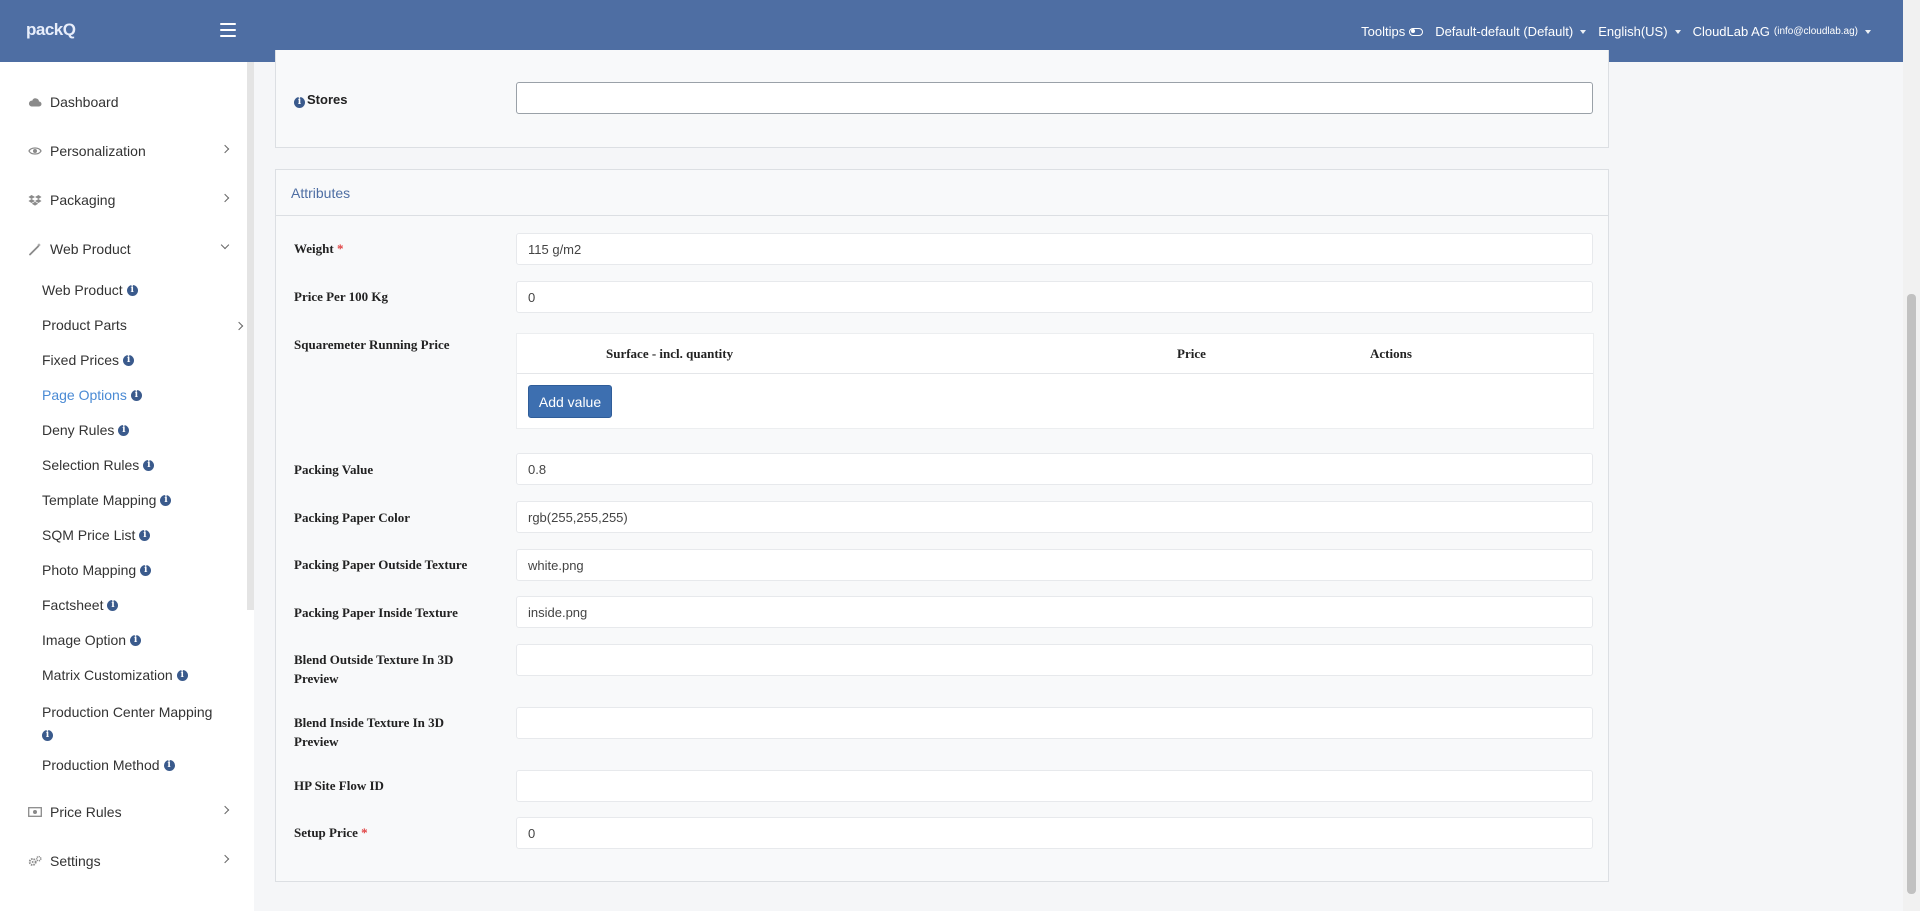 This screenshot has width=1920, height=911. What do you see at coordinates (369, 732) in the screenshot?
I see `blend-inside-label: Blend Inside Texture In 3D Preview` at bounding box center [369, 732].